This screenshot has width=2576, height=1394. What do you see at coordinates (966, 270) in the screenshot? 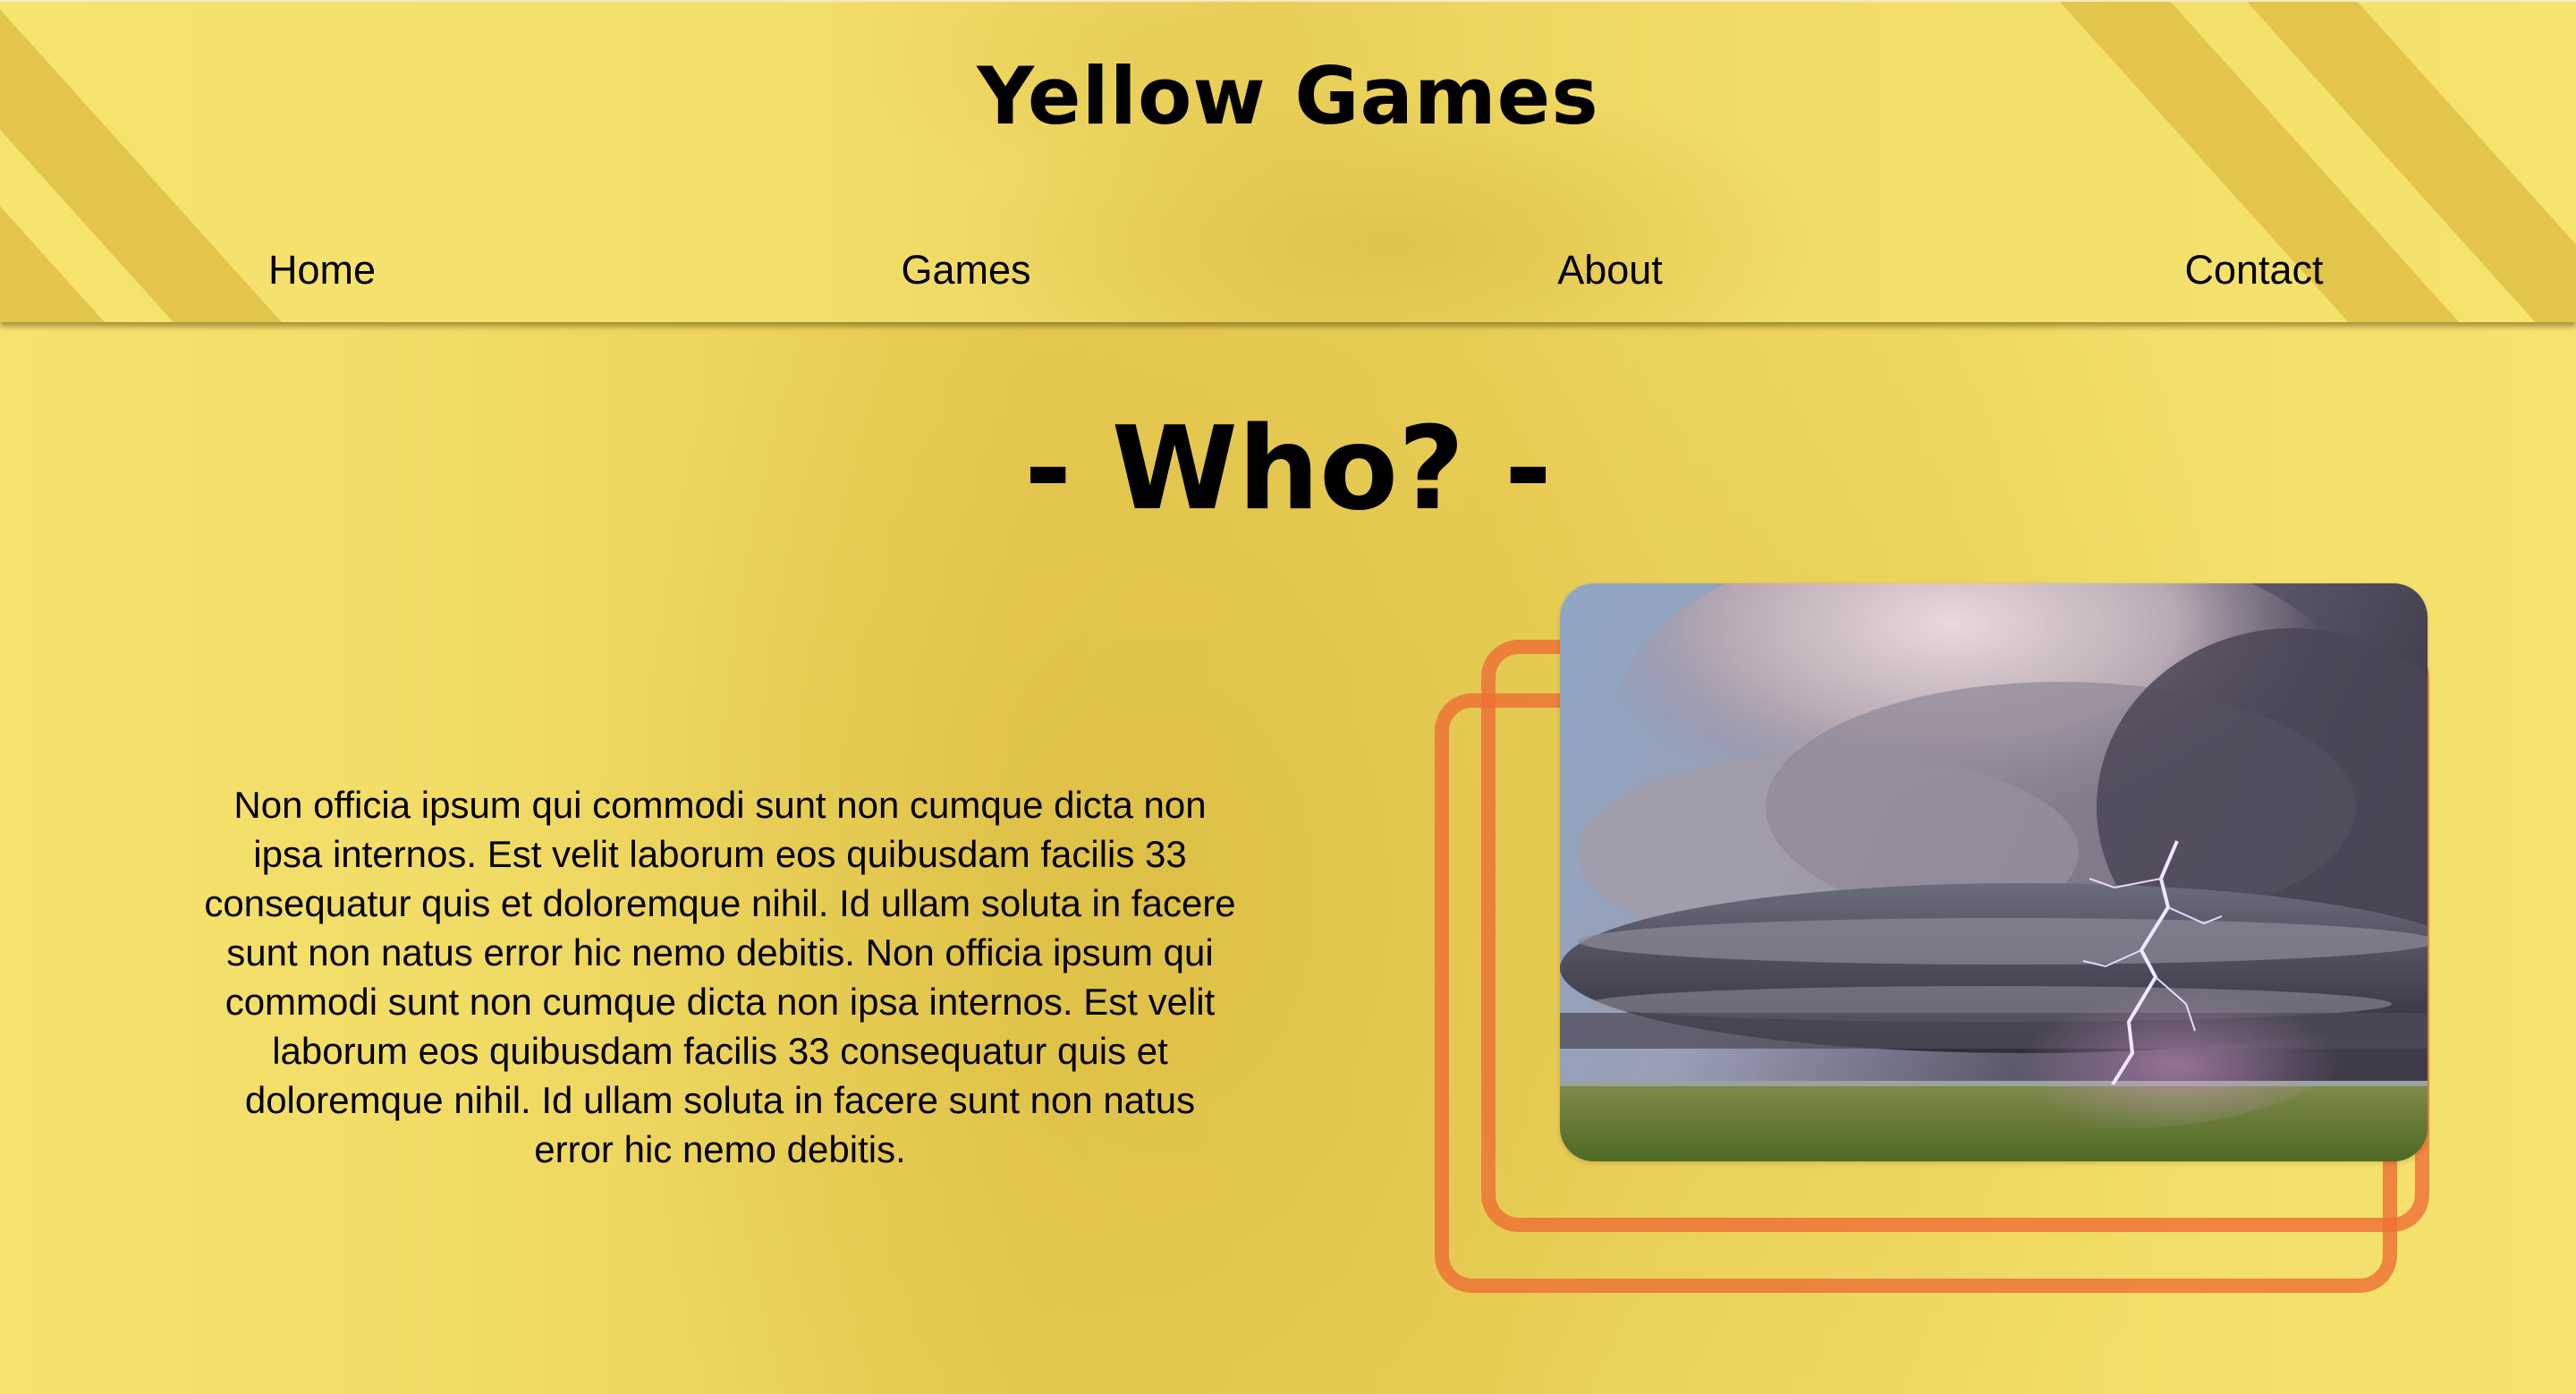
I see `nav-link-games: Games` at bounding box center [966, 270].